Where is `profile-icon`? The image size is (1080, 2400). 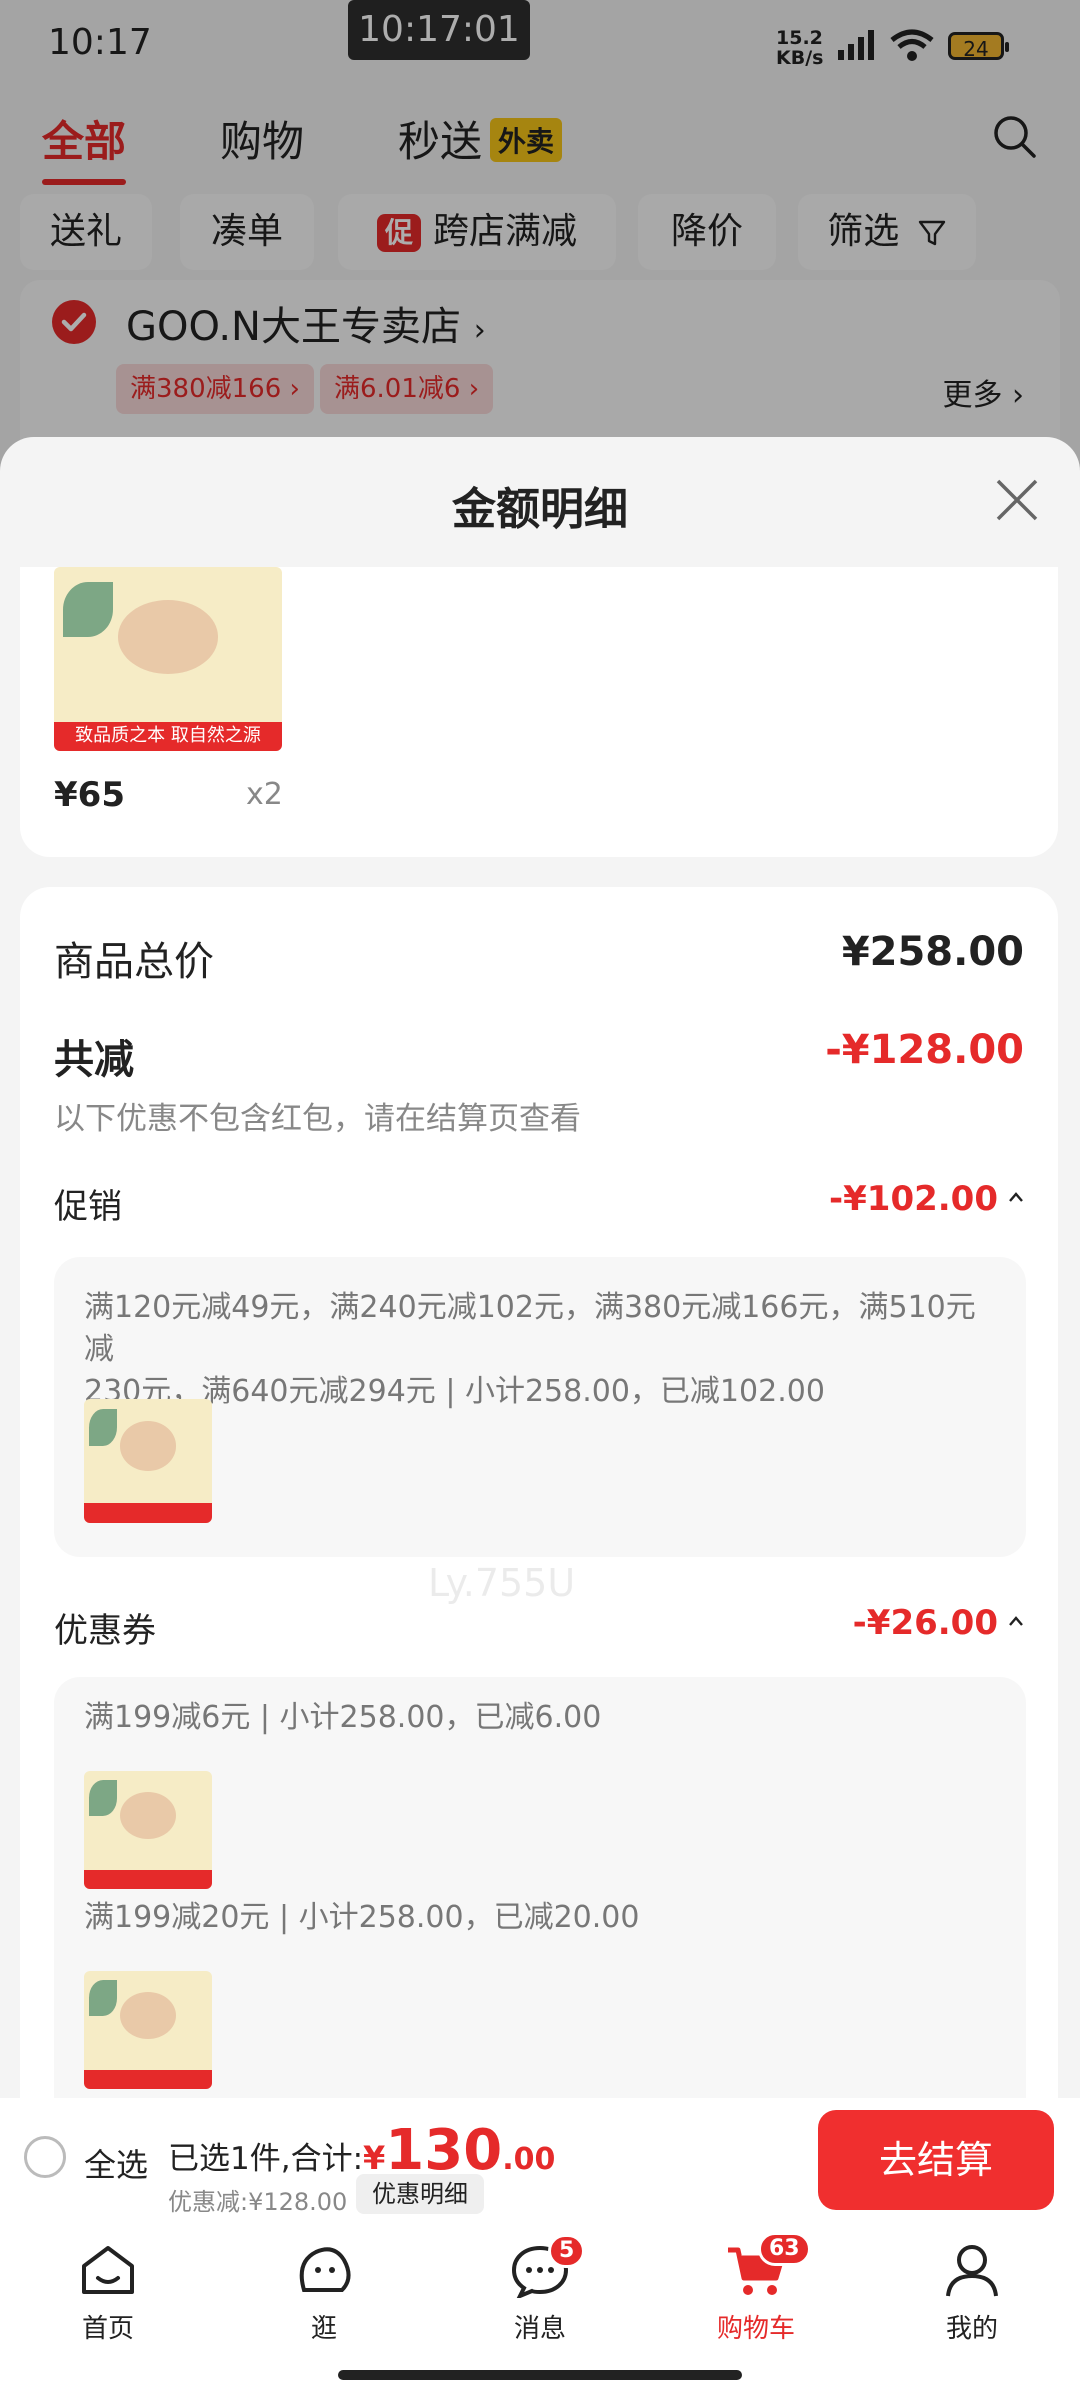 profile-icon is located at coordinates (972, 2271).